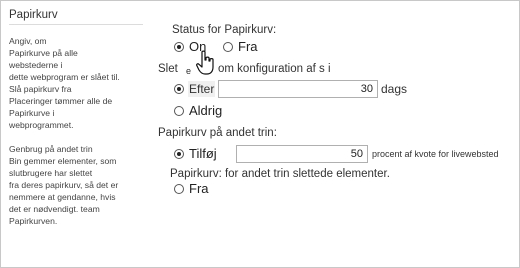 This screenshot has width=520, height=268. What do you see at coordinates (62, 197) in the screenshot?
I see `desc-line: nemmere at gendanne, hvis` at bounding box center [62, 197].